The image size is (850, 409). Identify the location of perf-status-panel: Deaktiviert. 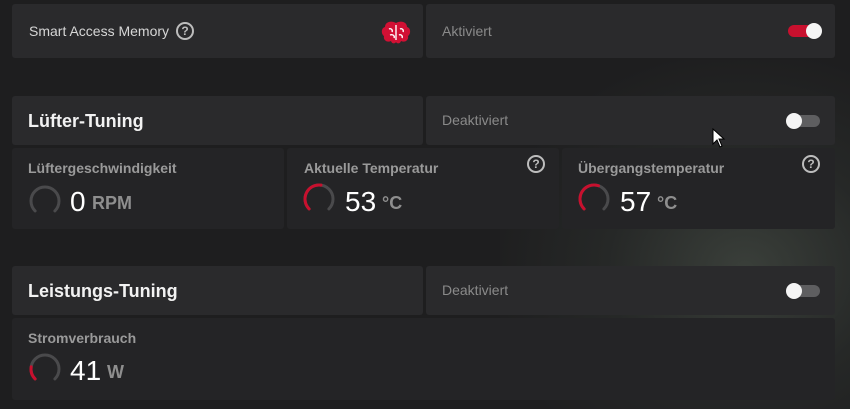
(630, 290).